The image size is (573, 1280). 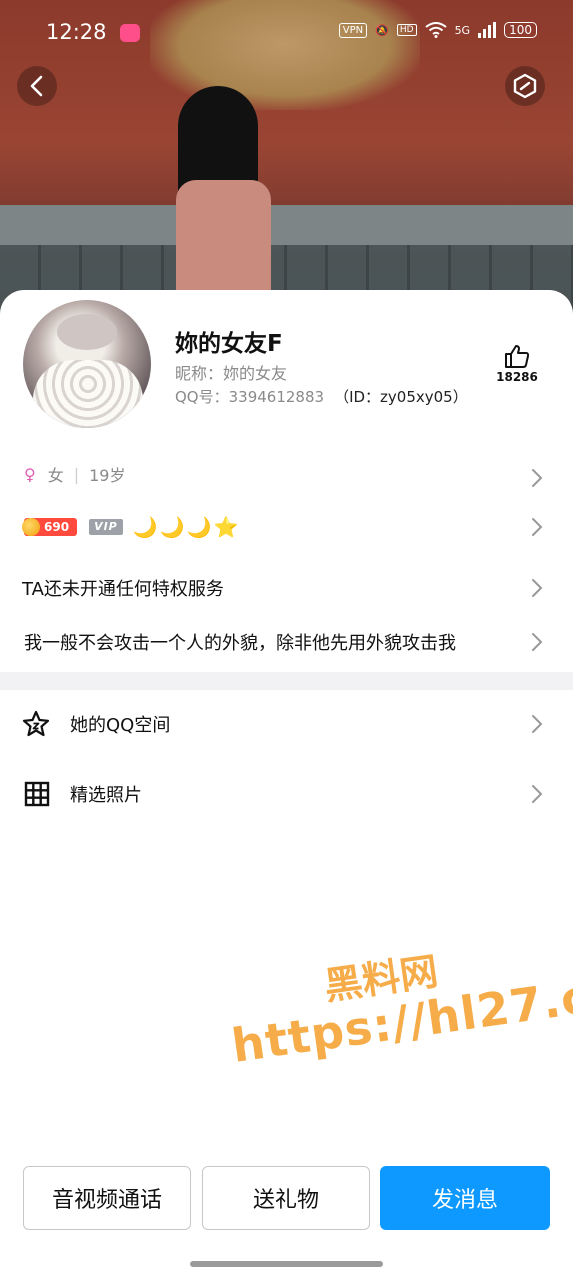 What do you see at coordinates (57, 527) in the screenshot?
I see `level-number: 690` at bounding box center [57, 527].